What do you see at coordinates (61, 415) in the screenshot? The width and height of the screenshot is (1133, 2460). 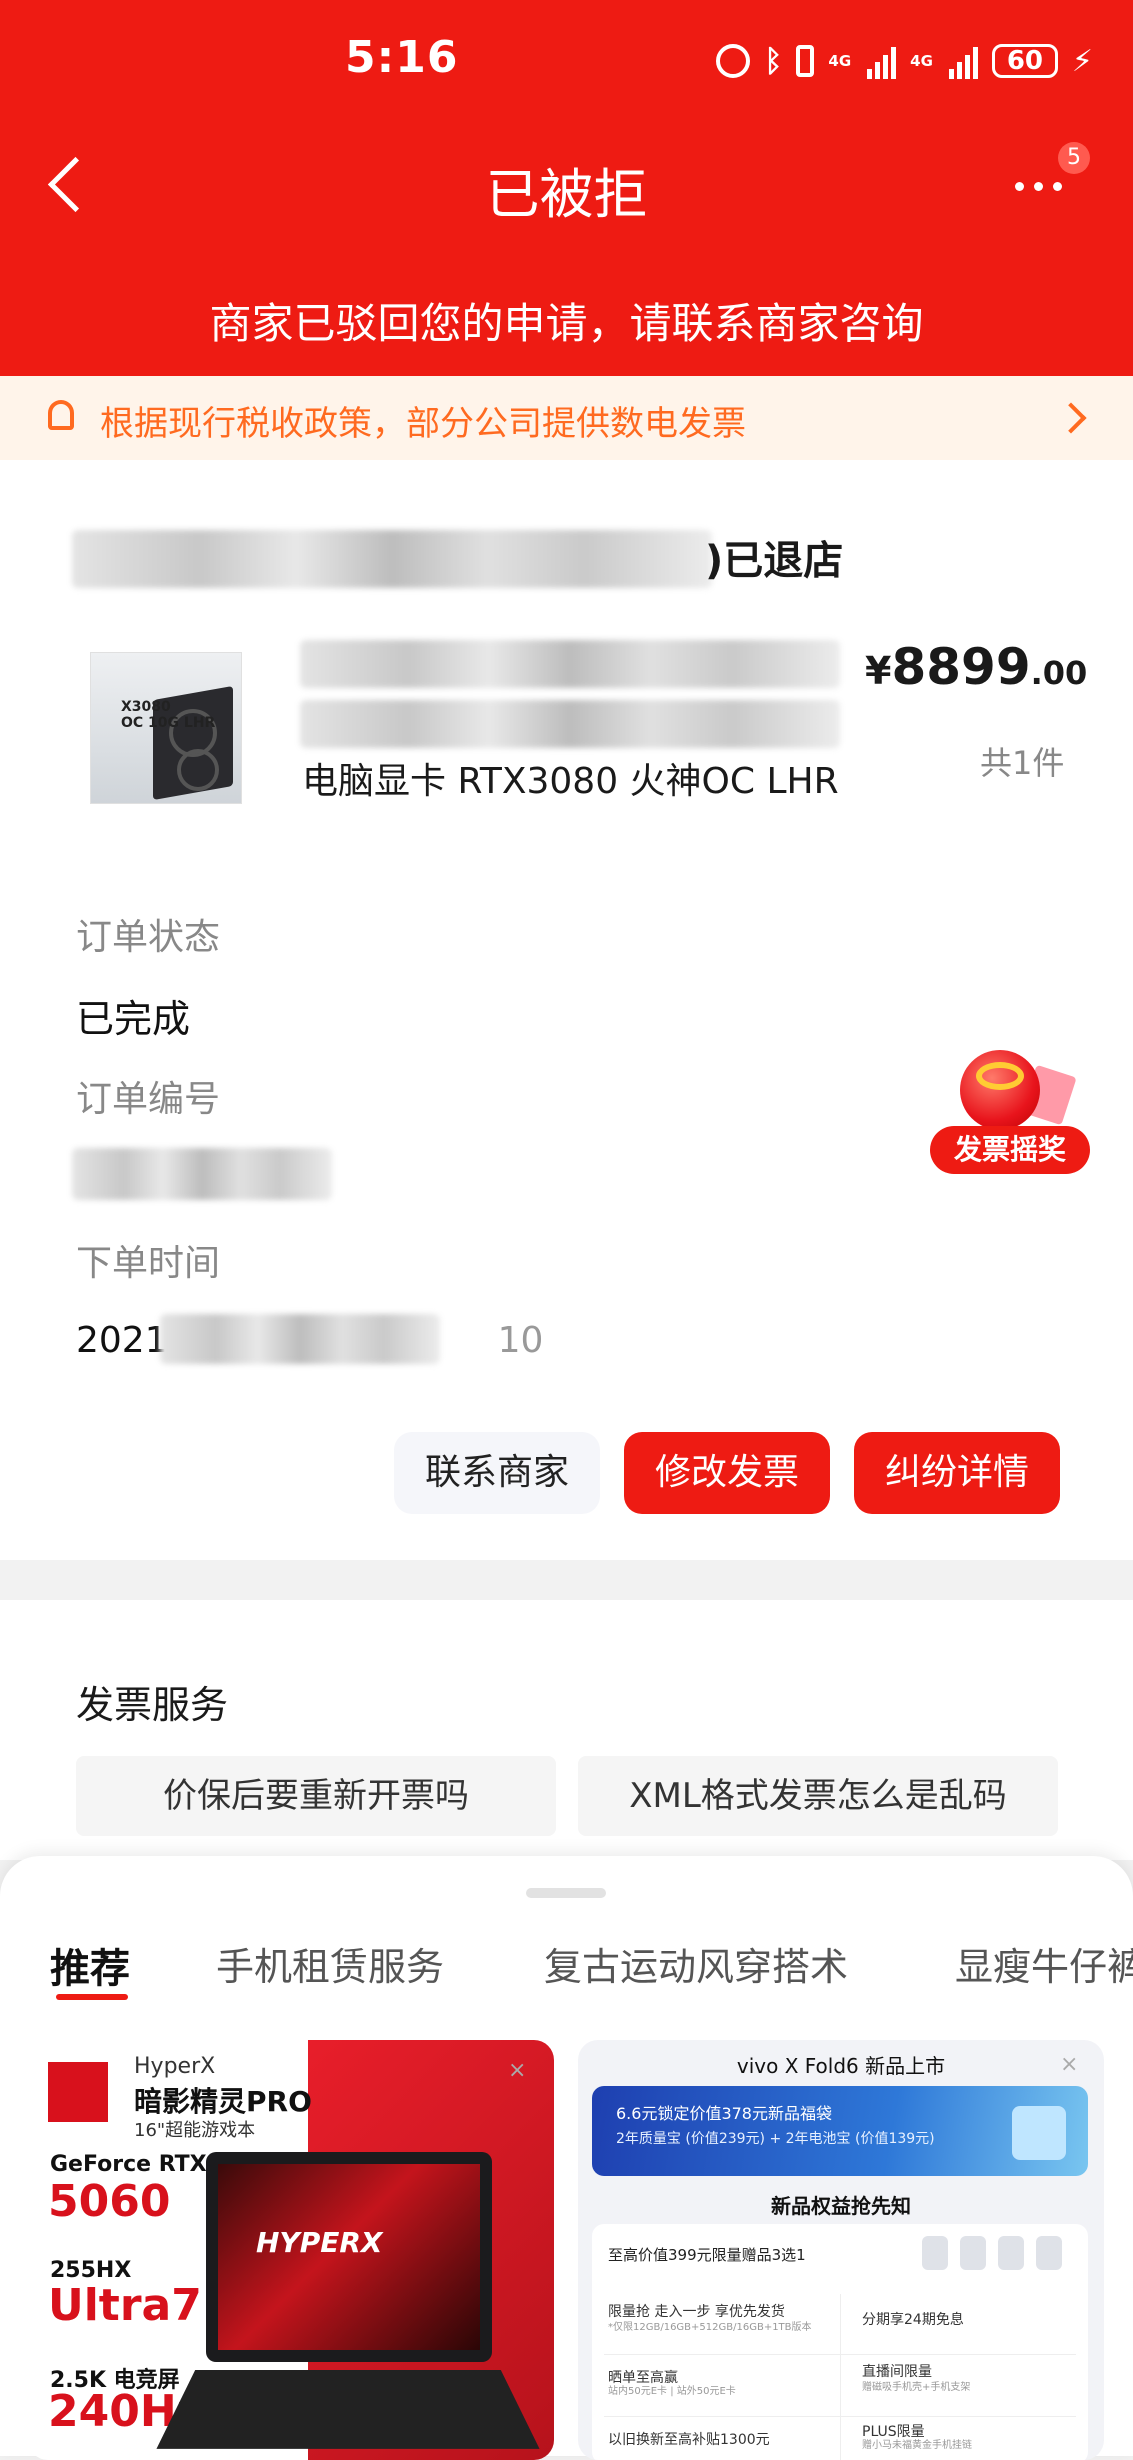 I see `bell-icon` at bounding box center [61, 415].